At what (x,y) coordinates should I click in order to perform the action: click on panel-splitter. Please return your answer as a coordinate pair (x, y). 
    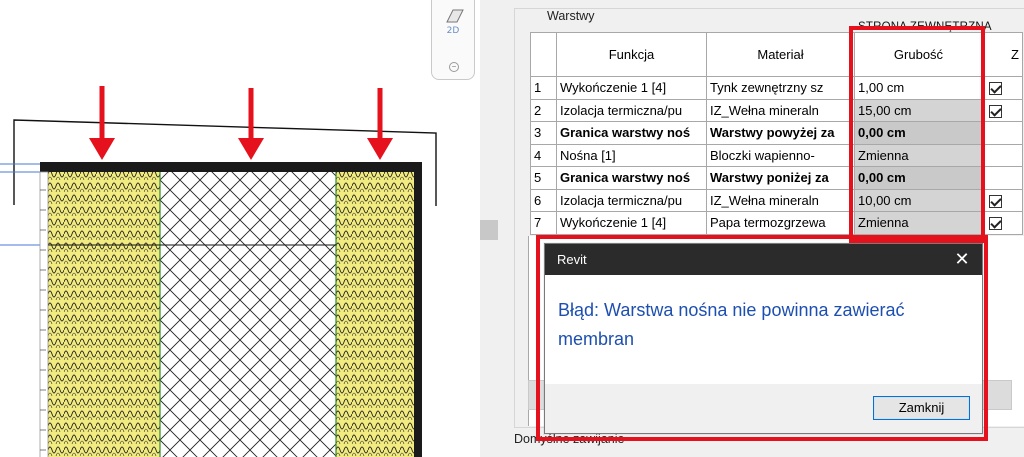
    Looking at the image, I should click on (489, 228).